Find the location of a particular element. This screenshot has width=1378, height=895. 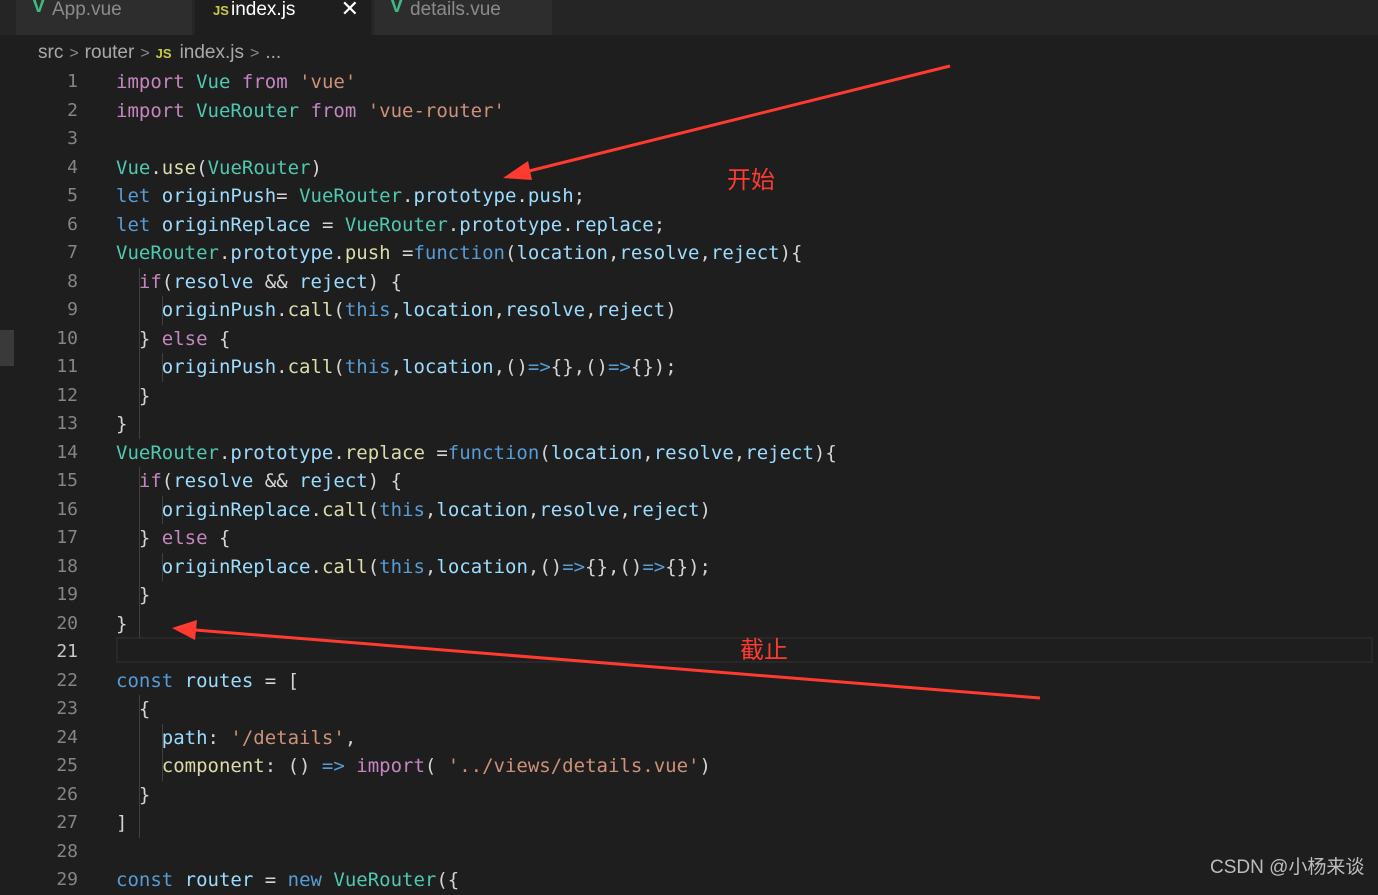

annotation-start: 开始 is located at coordinates (751, 180).